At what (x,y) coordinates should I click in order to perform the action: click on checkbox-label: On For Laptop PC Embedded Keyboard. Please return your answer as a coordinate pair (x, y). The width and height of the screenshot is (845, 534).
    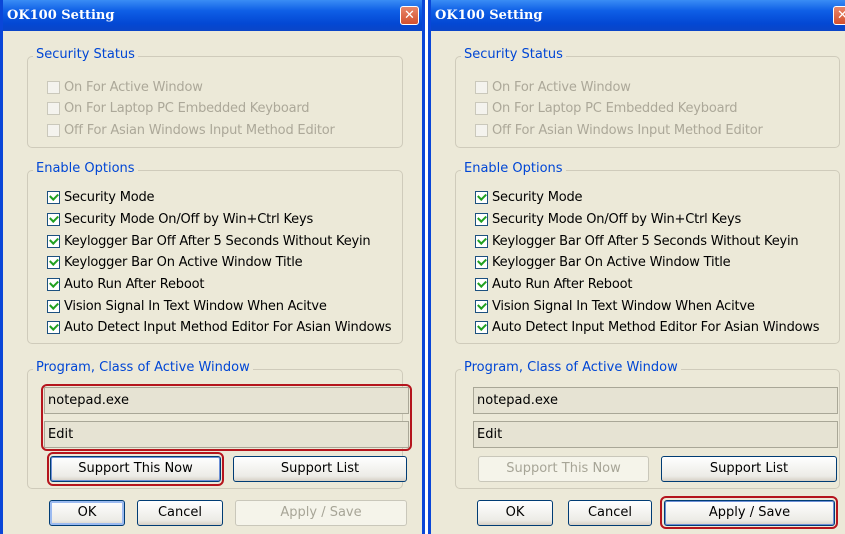
    Looking at the image, I should click on (615, 108).